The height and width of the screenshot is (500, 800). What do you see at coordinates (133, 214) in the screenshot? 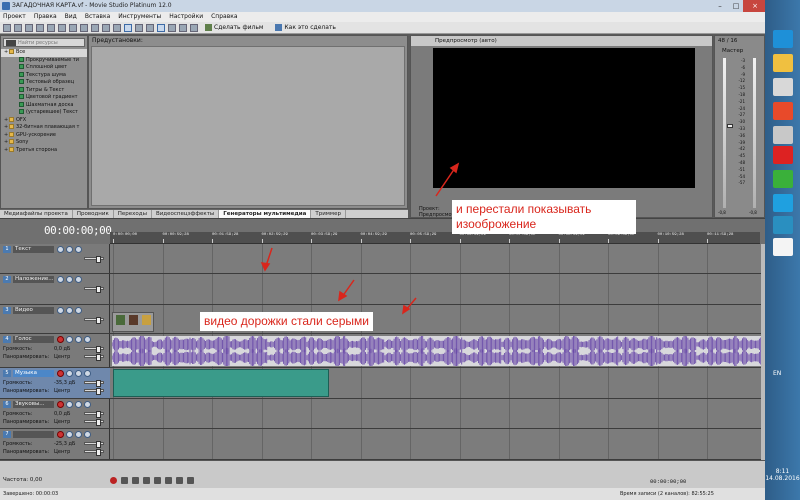
I see `dock-tab: Переходы` at bounding box center [133, 214].